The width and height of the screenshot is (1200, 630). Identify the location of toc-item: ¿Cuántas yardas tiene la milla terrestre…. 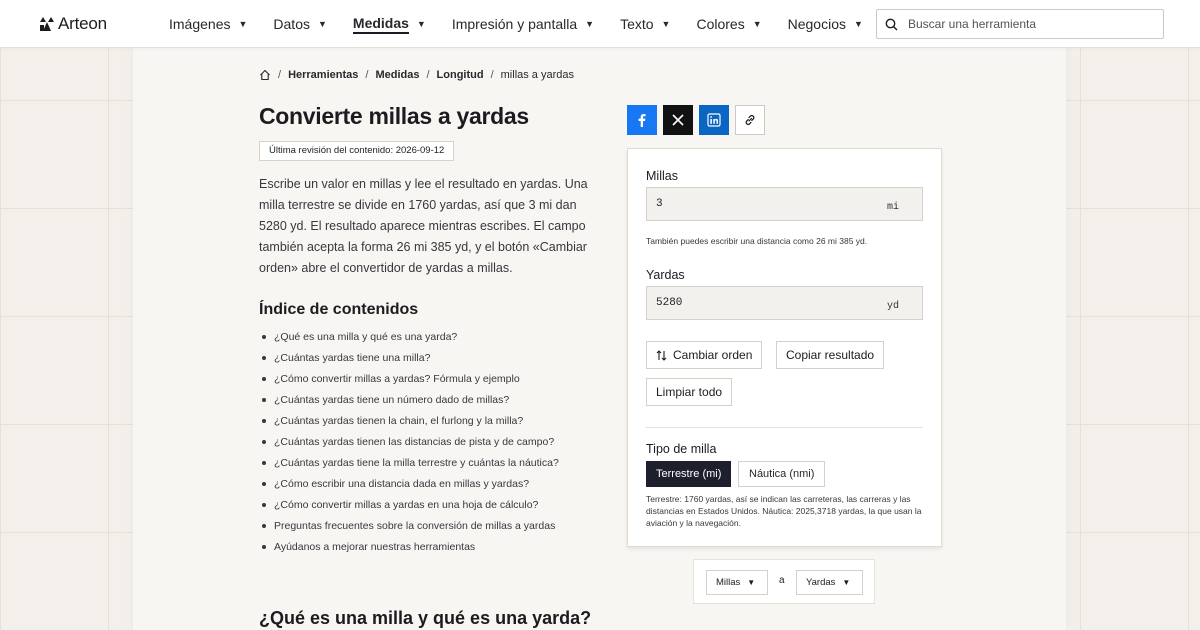
(410, 466).